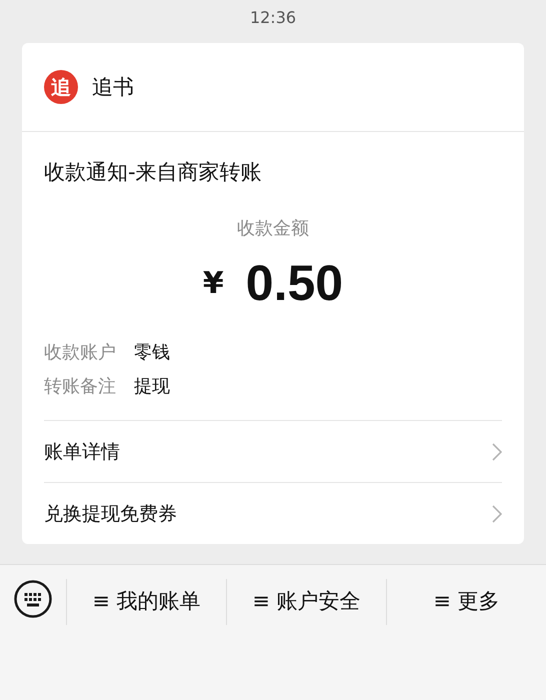 The width and height of the screenshot is (546, 700). What do you see at coordinates (213, 283) in the screenshot?
I see `currency-symbol: ¥` at bounding box center [213, 283].